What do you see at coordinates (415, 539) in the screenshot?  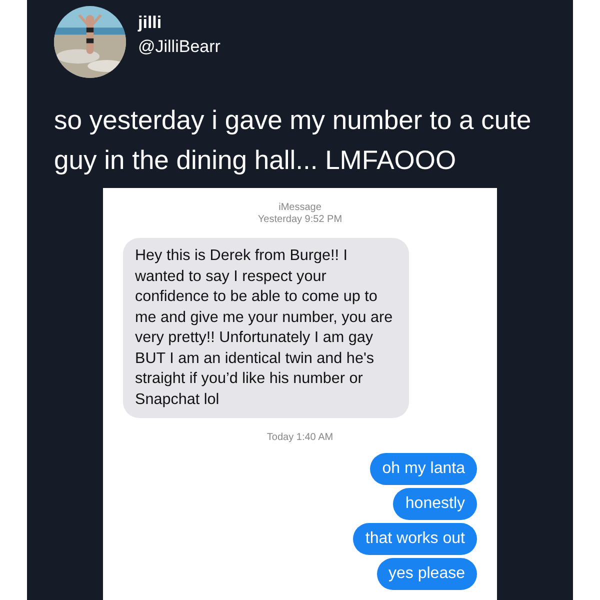 I see `outgoing-message-bubble: that works out` at bounding box center [415, 539].